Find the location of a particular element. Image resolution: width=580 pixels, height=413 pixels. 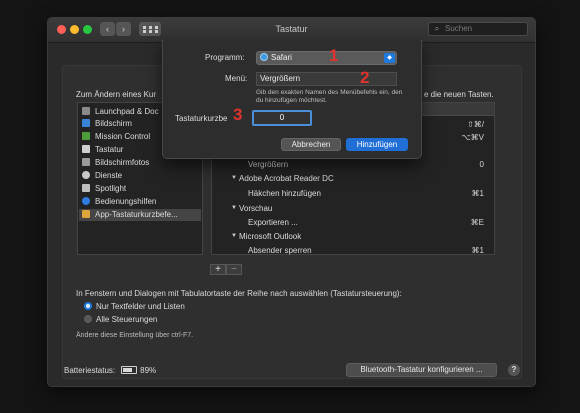

launchpad-icon is located at coordinates (86, 111).